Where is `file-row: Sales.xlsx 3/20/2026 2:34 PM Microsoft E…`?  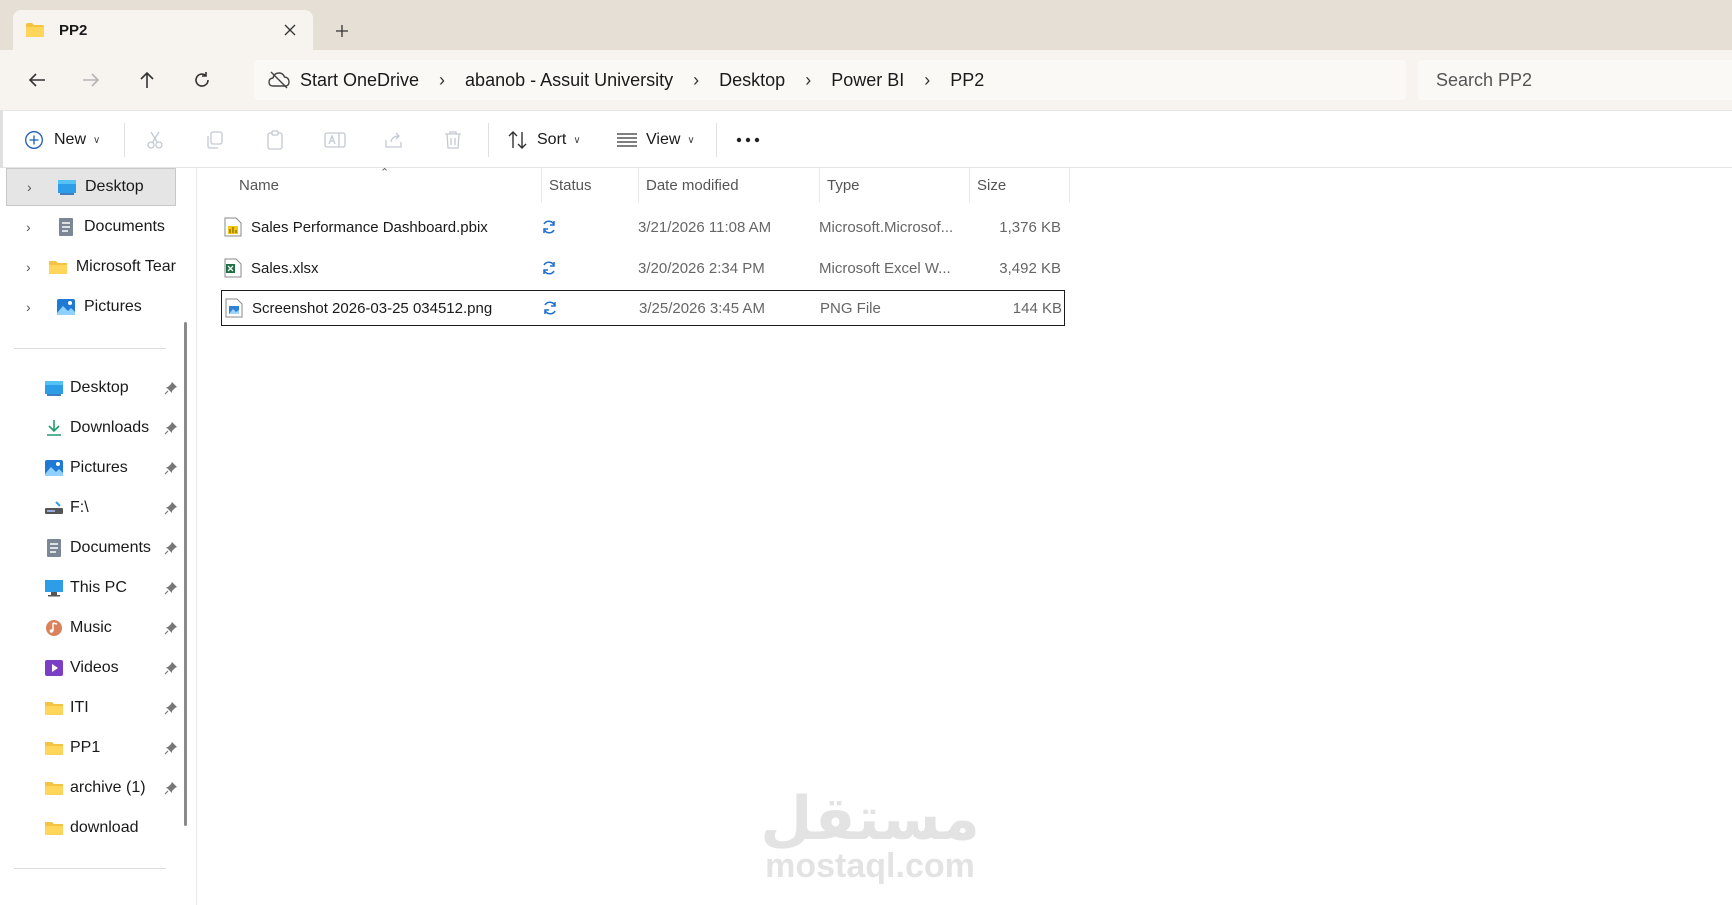
file-row: Sales.xlsx 3/20/2026 2:34 PM Microsoft E… is located at coordinates (643, 269).